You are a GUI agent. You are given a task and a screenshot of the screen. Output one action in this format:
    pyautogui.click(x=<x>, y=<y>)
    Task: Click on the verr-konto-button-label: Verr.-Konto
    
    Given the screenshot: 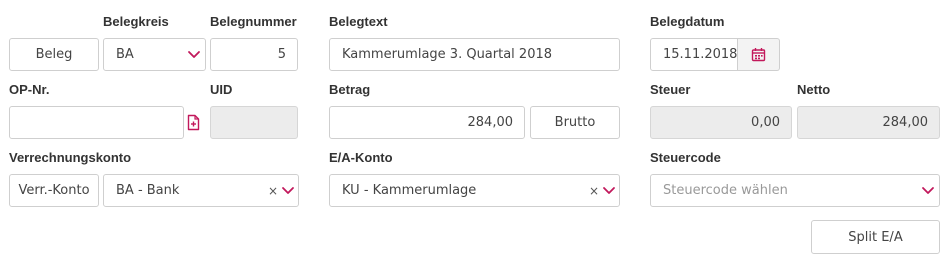 What is the action you would take?
    pyautogui.click(x=54, y=190)
    